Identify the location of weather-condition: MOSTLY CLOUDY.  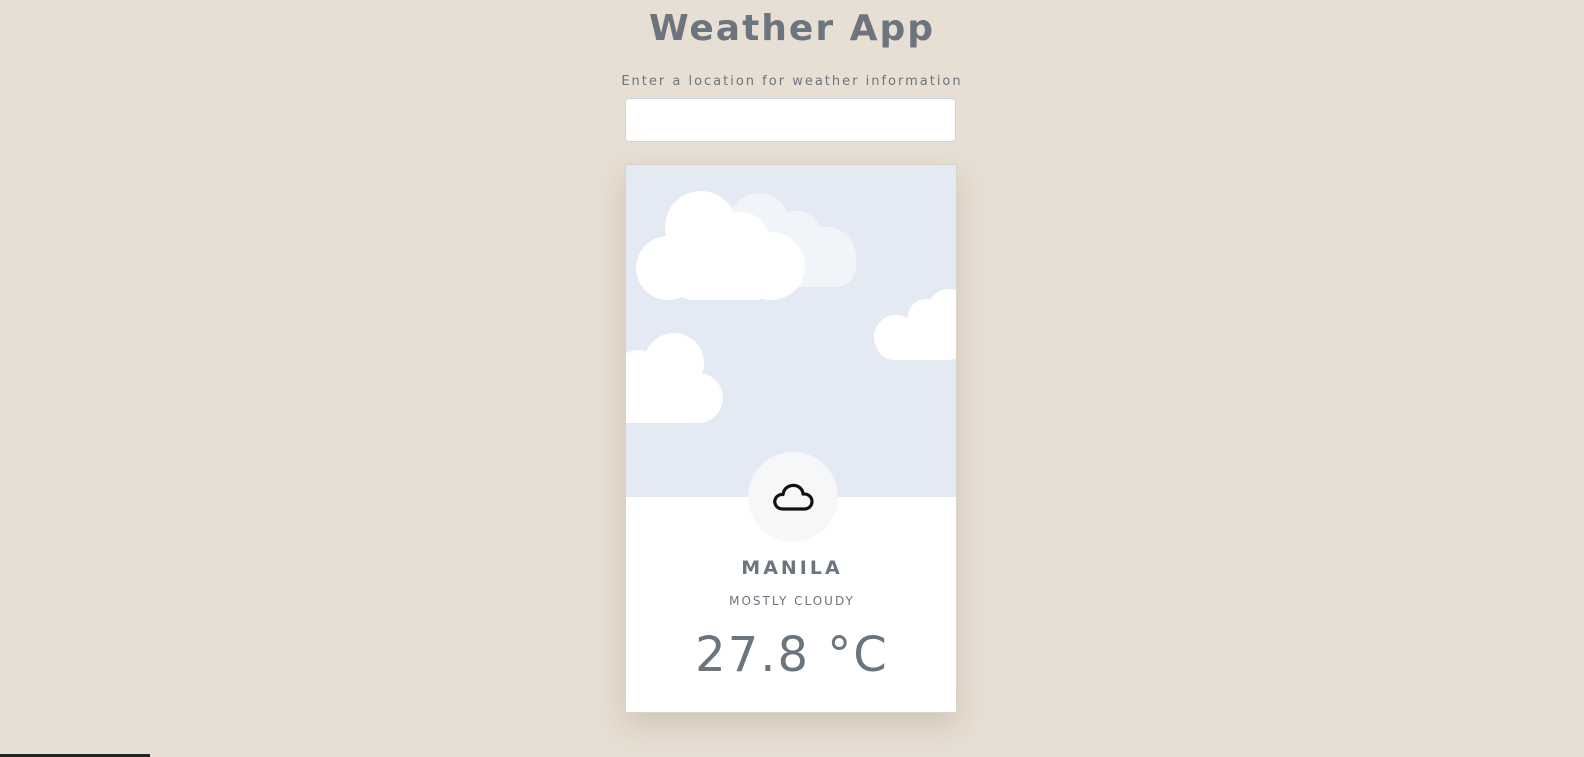
(792, 601).